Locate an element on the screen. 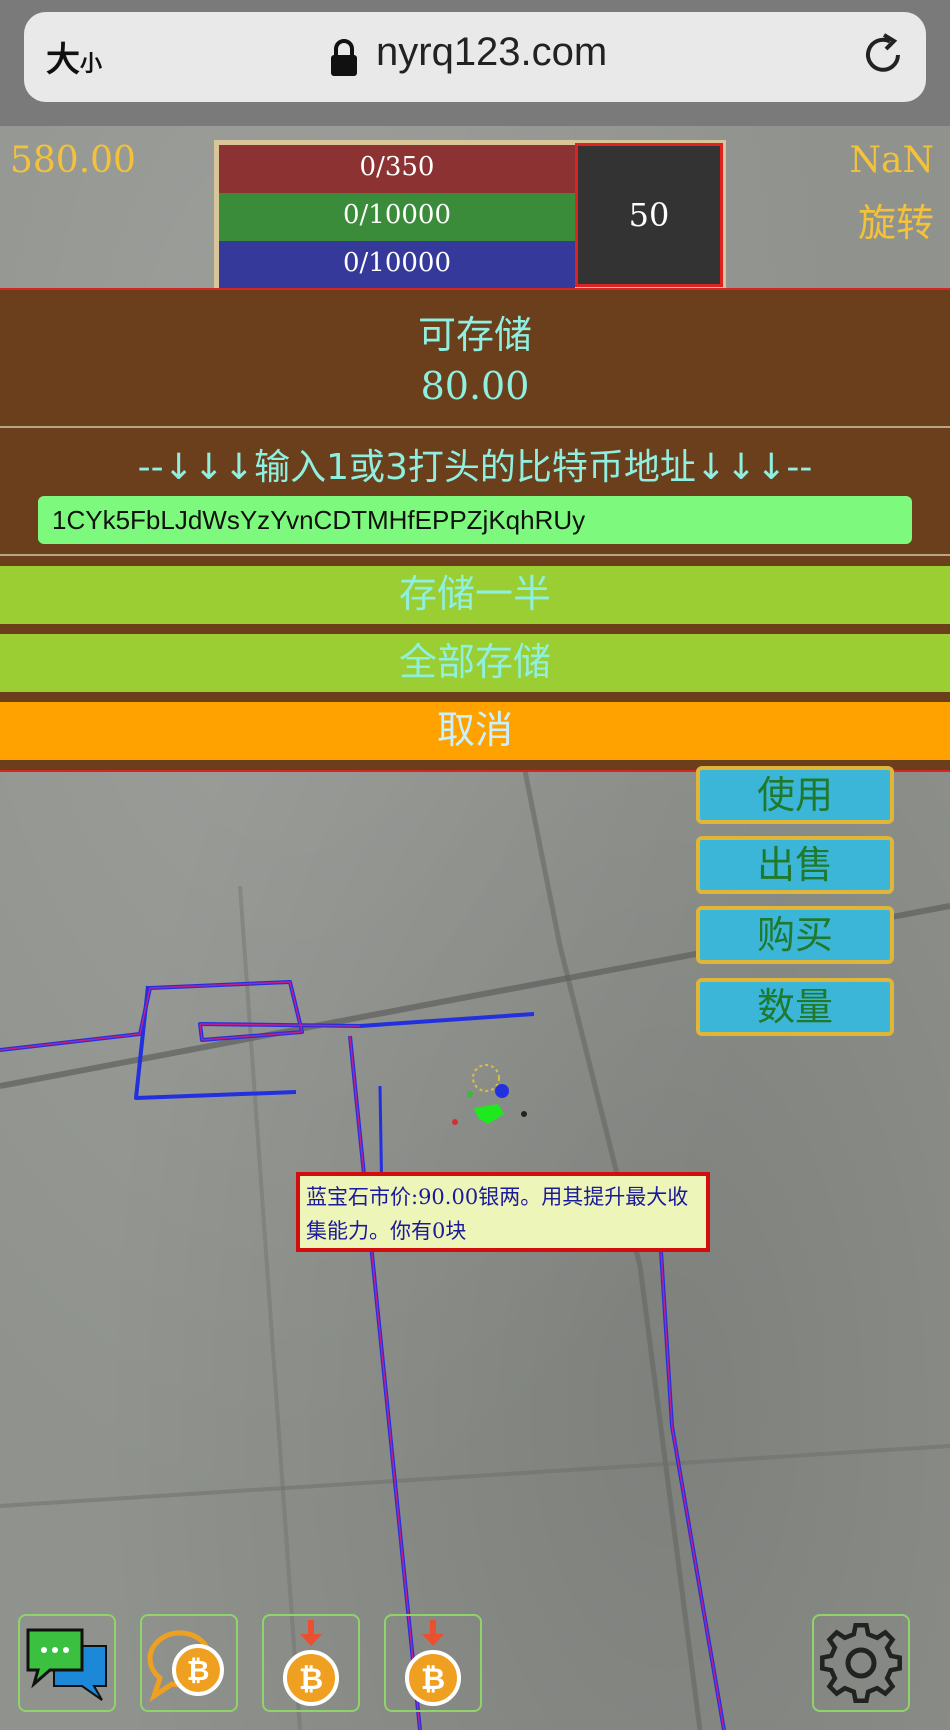 The width and height of the screenshot is (950, 1730). settings-button is located at coordinates (861, 1663).